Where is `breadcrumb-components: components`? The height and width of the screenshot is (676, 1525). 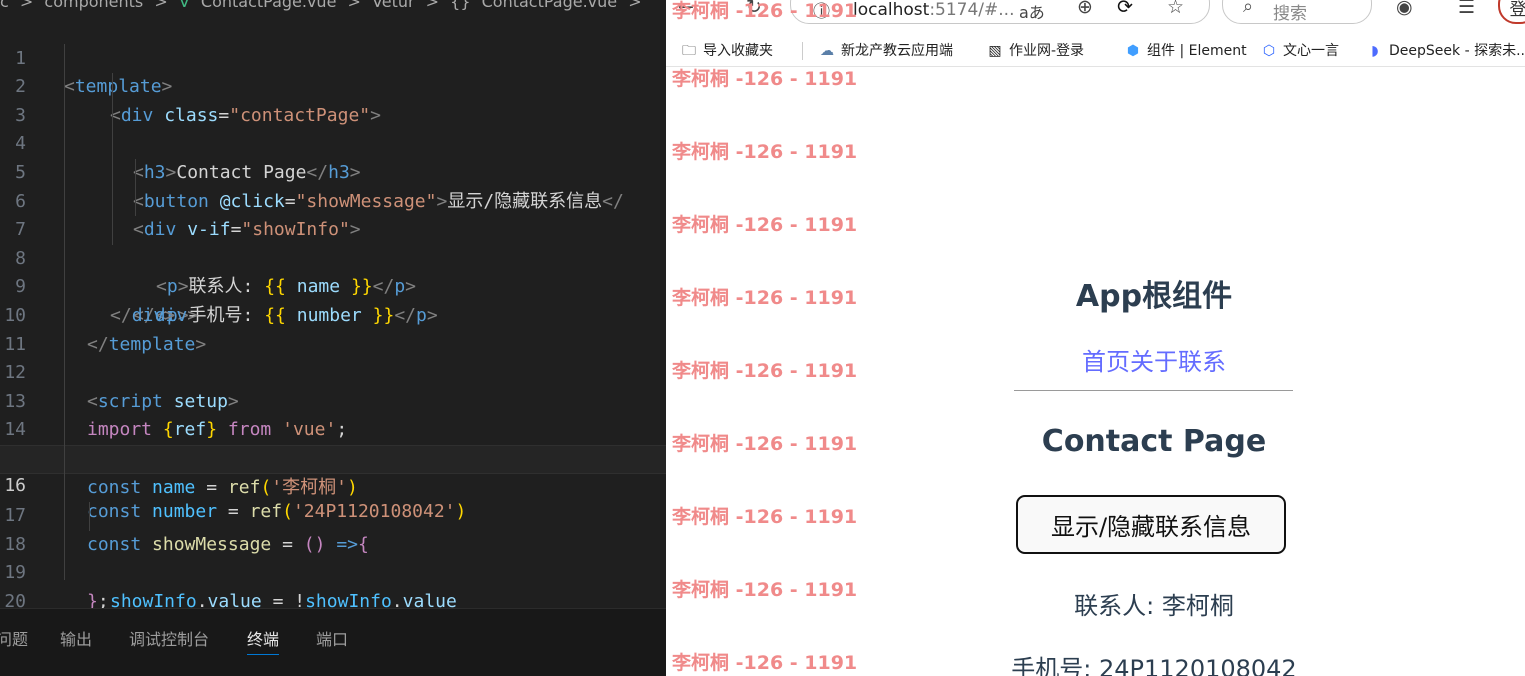
breadcrumb-components: components is located at coordinates (93, 5).